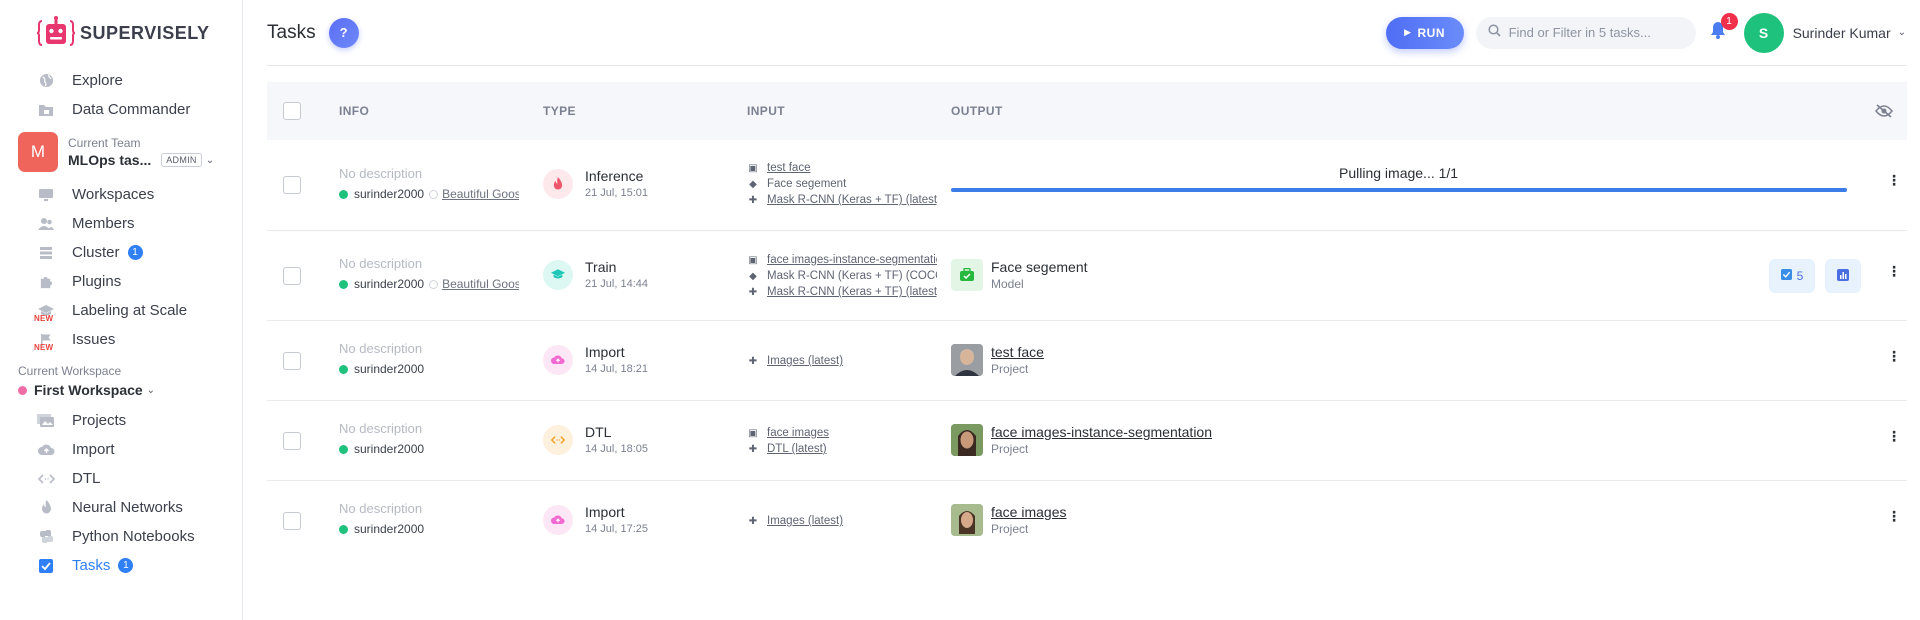 This screenshot has height=620, width=1920. What do you see at coordinates (766, 111) in the screenshot?
I see `column-header-input: INPUT` at bounding box center [766, 111].